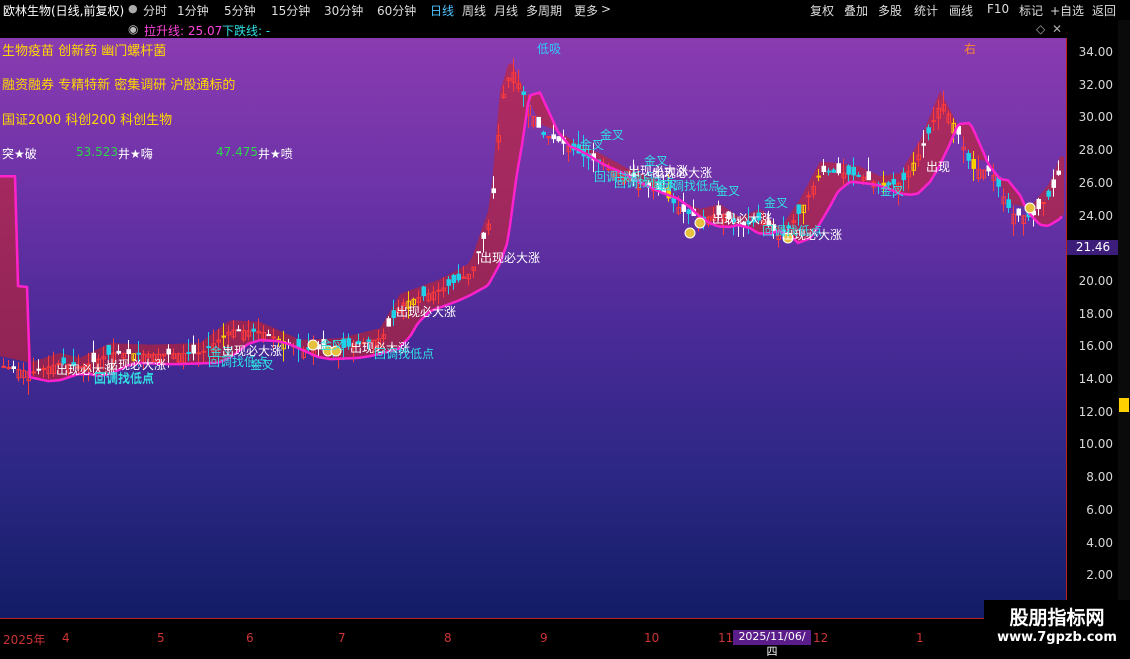 This screenshot has height=659, width=1130. I want to click on price-tick: 10.00, so click(1095, 444).